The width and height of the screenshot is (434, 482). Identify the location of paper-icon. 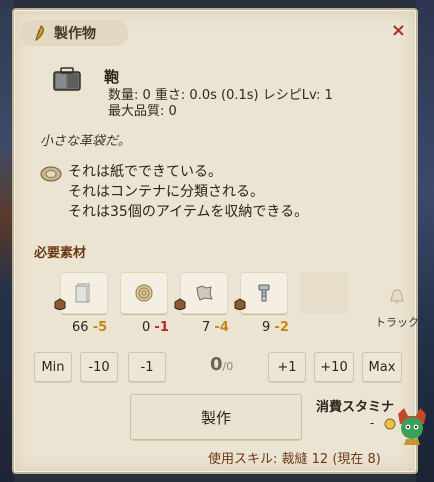
(82, 293).